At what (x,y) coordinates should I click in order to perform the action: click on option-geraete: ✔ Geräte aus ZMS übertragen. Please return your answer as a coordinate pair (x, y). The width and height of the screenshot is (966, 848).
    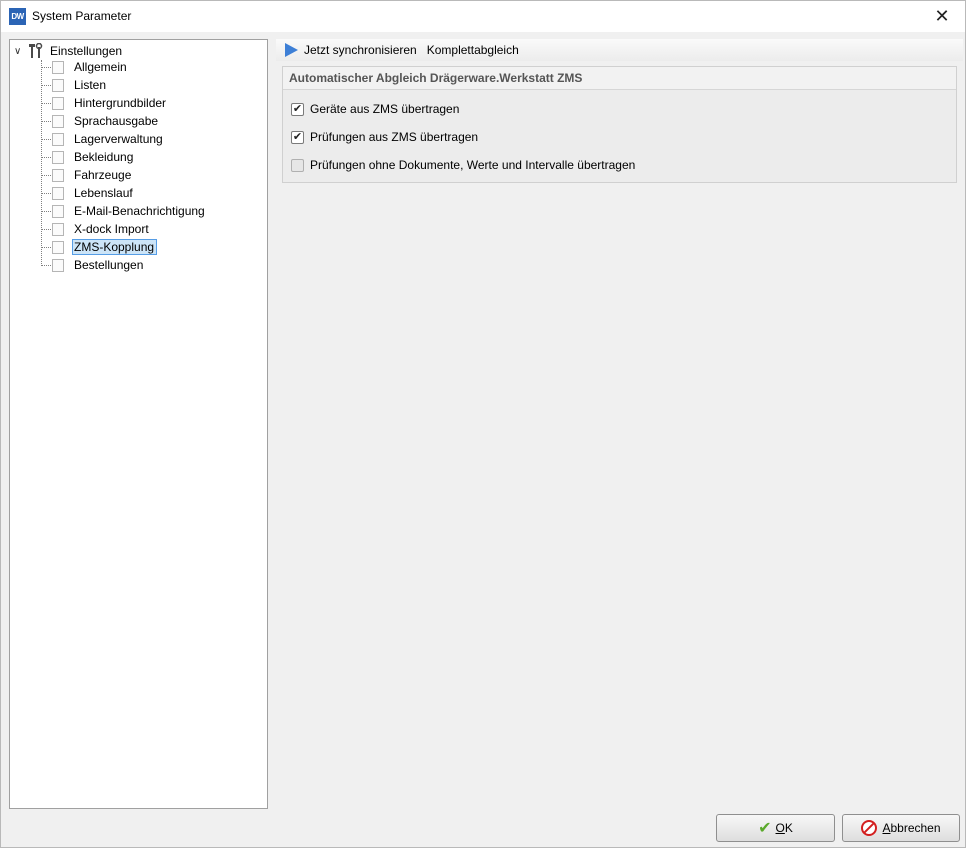
    Looking at the image, I should click on (375, 109).